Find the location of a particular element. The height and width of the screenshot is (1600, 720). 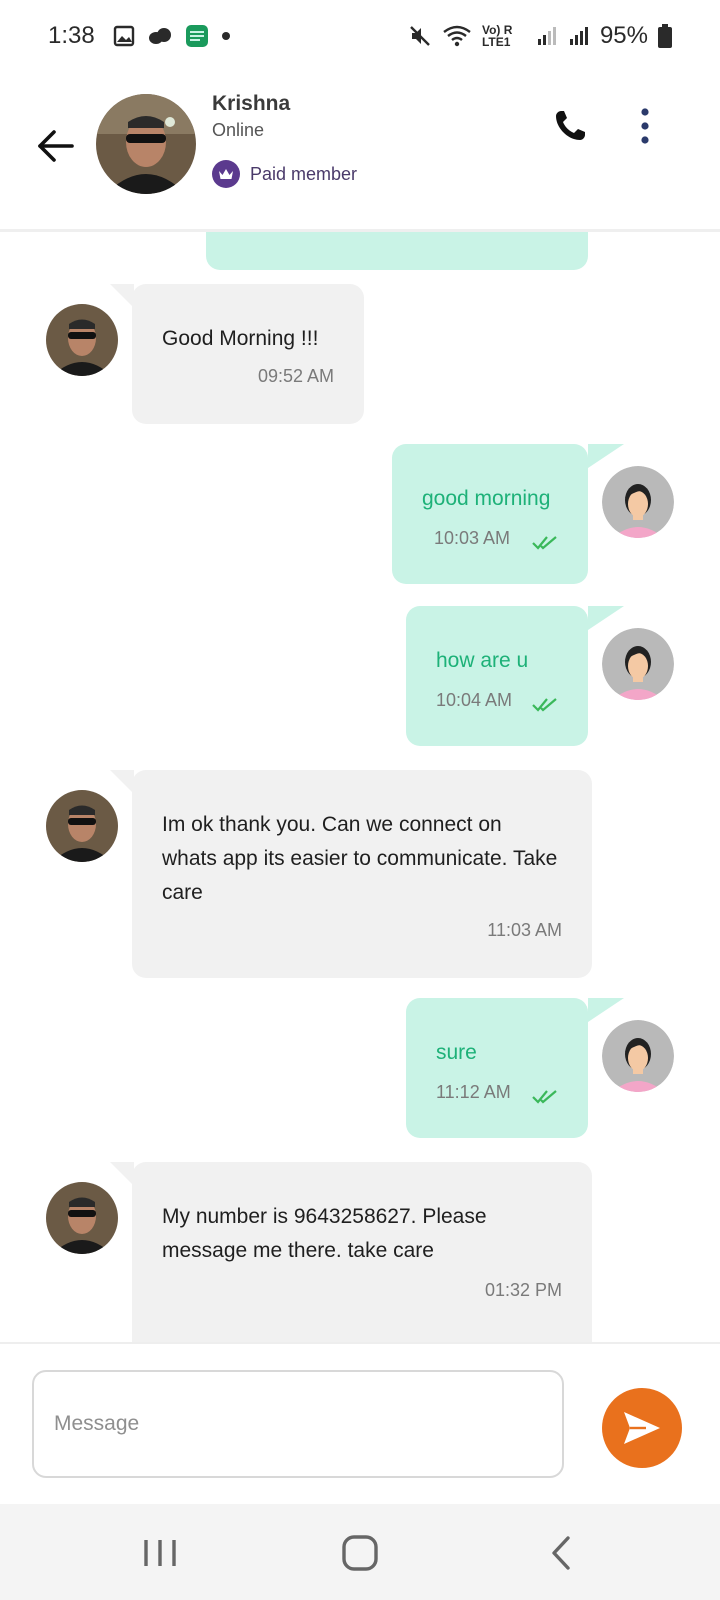

message-text: how are u is located at coordinates (482, 660).